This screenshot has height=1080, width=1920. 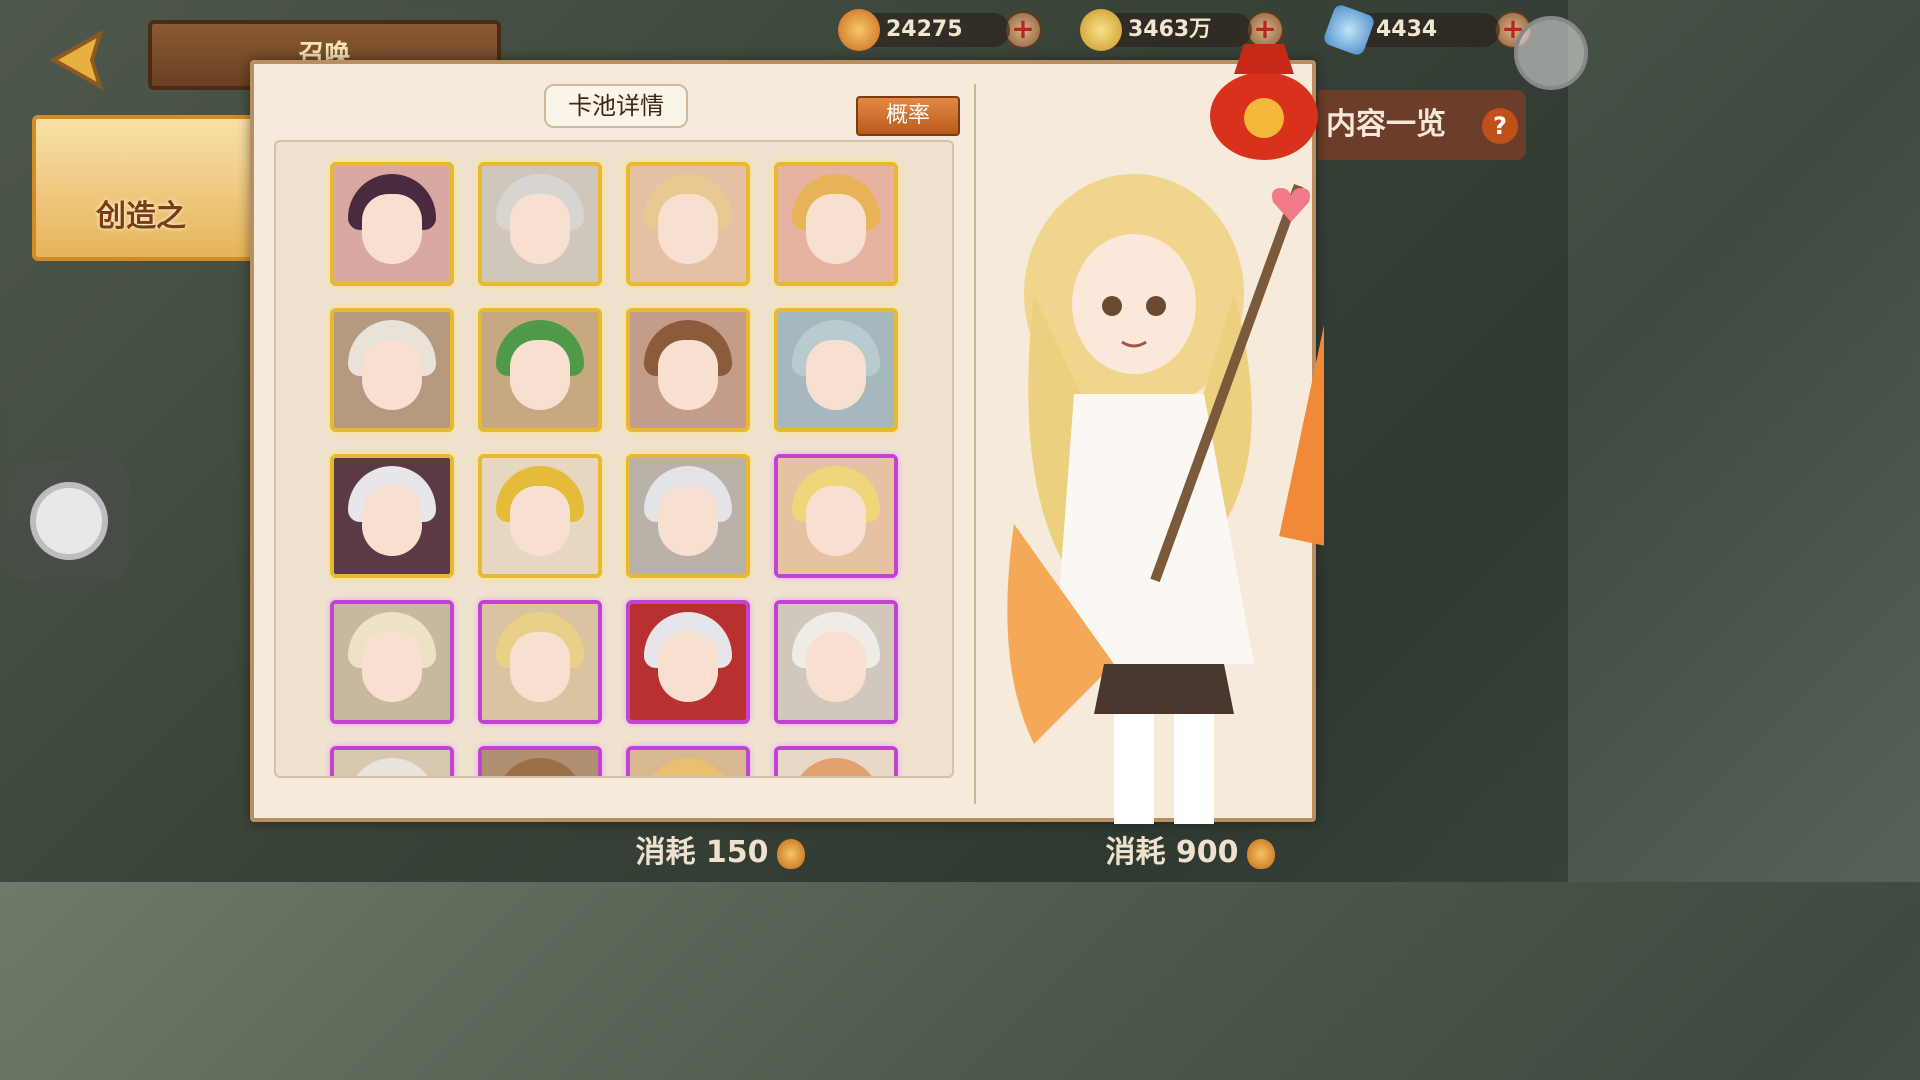 What do you see at coordinates (1264, 102) in the screenshot?
I see `lucky-bag-icon` at bounding box center [1264, 102].